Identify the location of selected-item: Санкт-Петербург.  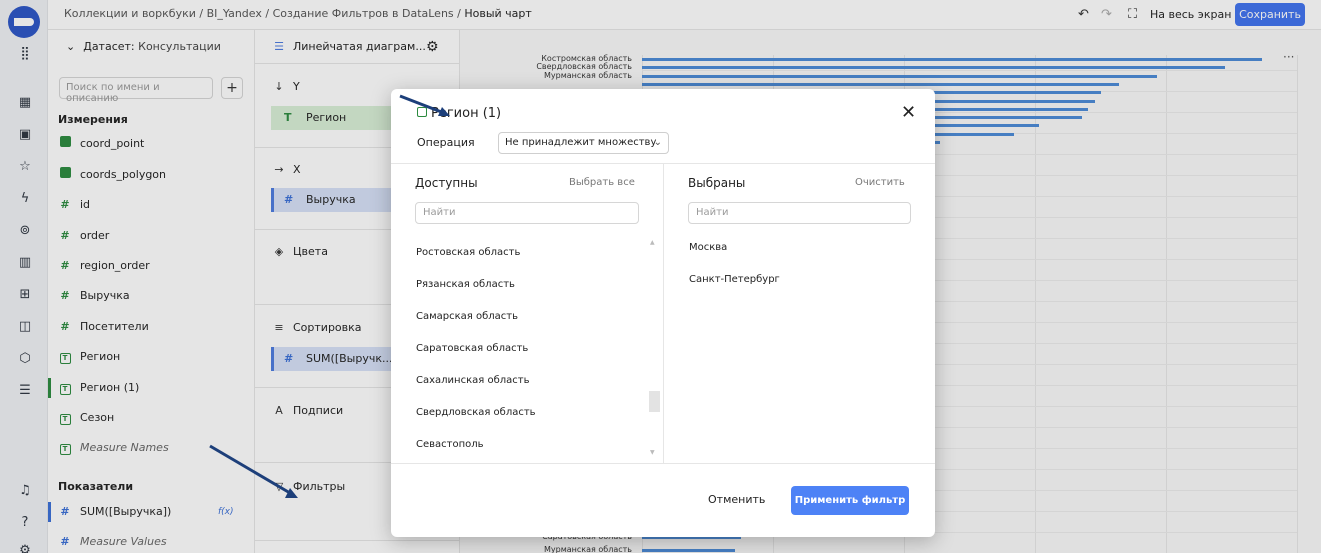
(734, 279).